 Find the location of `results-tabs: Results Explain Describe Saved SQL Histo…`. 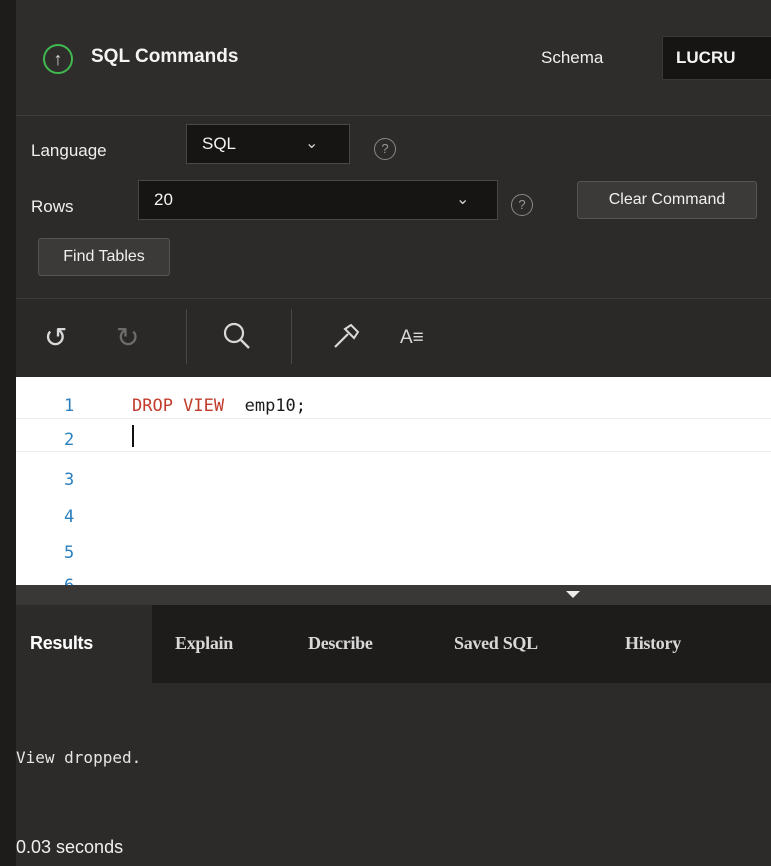

results-tabs: Results Explain Describe Saved SQL Histo… is located at coordinates (393, 644).